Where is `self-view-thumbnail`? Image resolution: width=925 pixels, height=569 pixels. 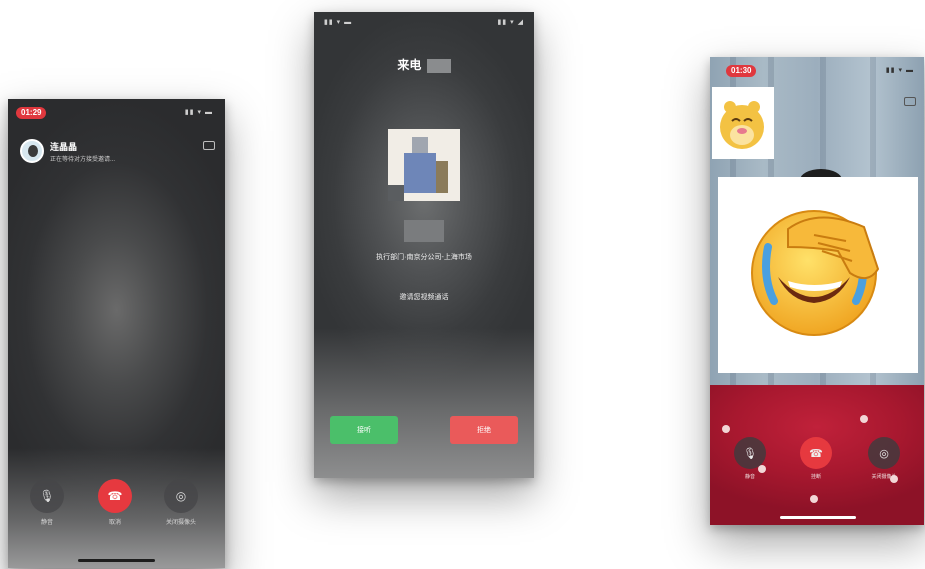 self-view-thumbnail is located at coordinates (743, 123).